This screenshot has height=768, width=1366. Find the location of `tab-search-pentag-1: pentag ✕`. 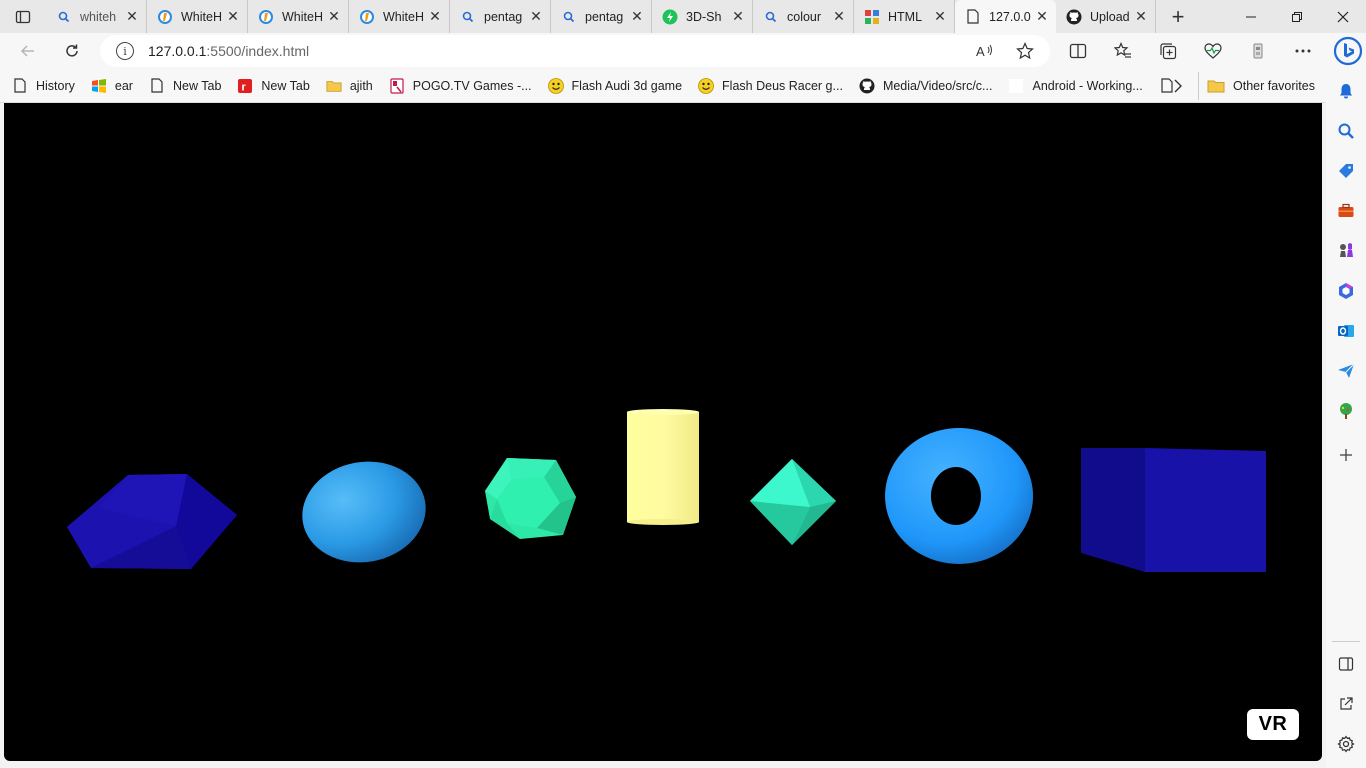

tab-search-pentag-1: pentag ✕ is located at coordinates (500, 16).